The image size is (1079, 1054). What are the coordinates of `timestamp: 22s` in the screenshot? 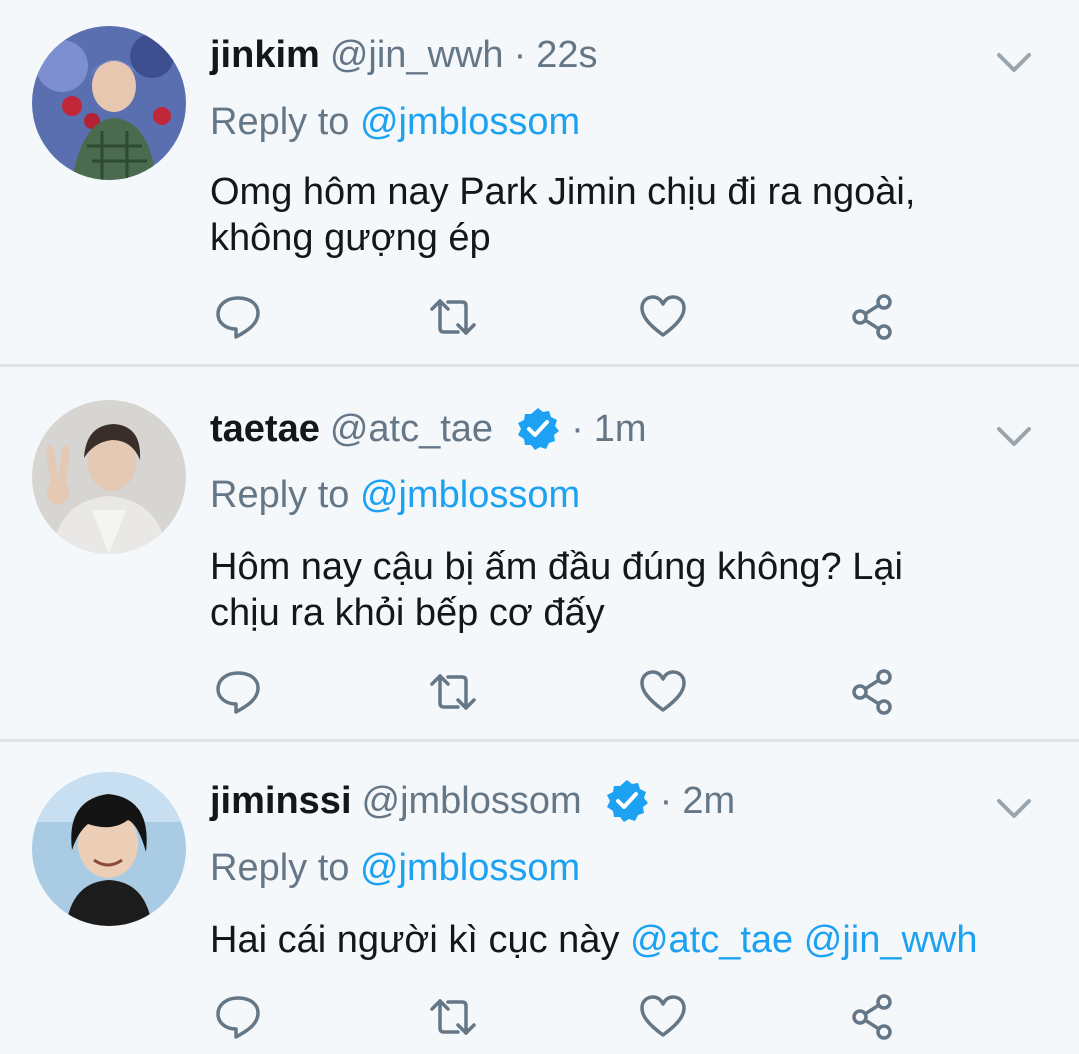 It's located at (566, 55).